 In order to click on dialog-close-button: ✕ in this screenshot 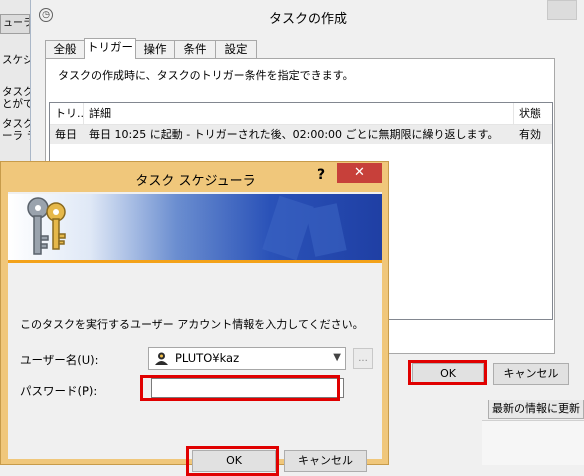, I will do `click(359, 173)`.